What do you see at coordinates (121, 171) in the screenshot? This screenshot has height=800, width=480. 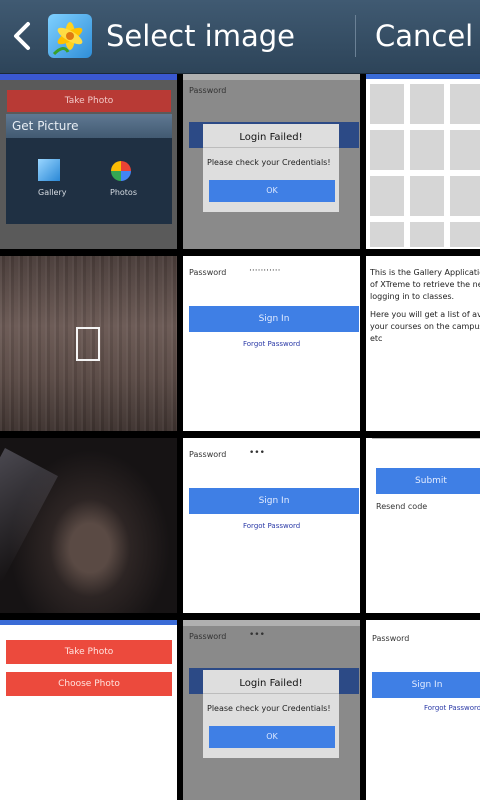 I see `thumb-photos-icon` at bounding box center [121, 171].